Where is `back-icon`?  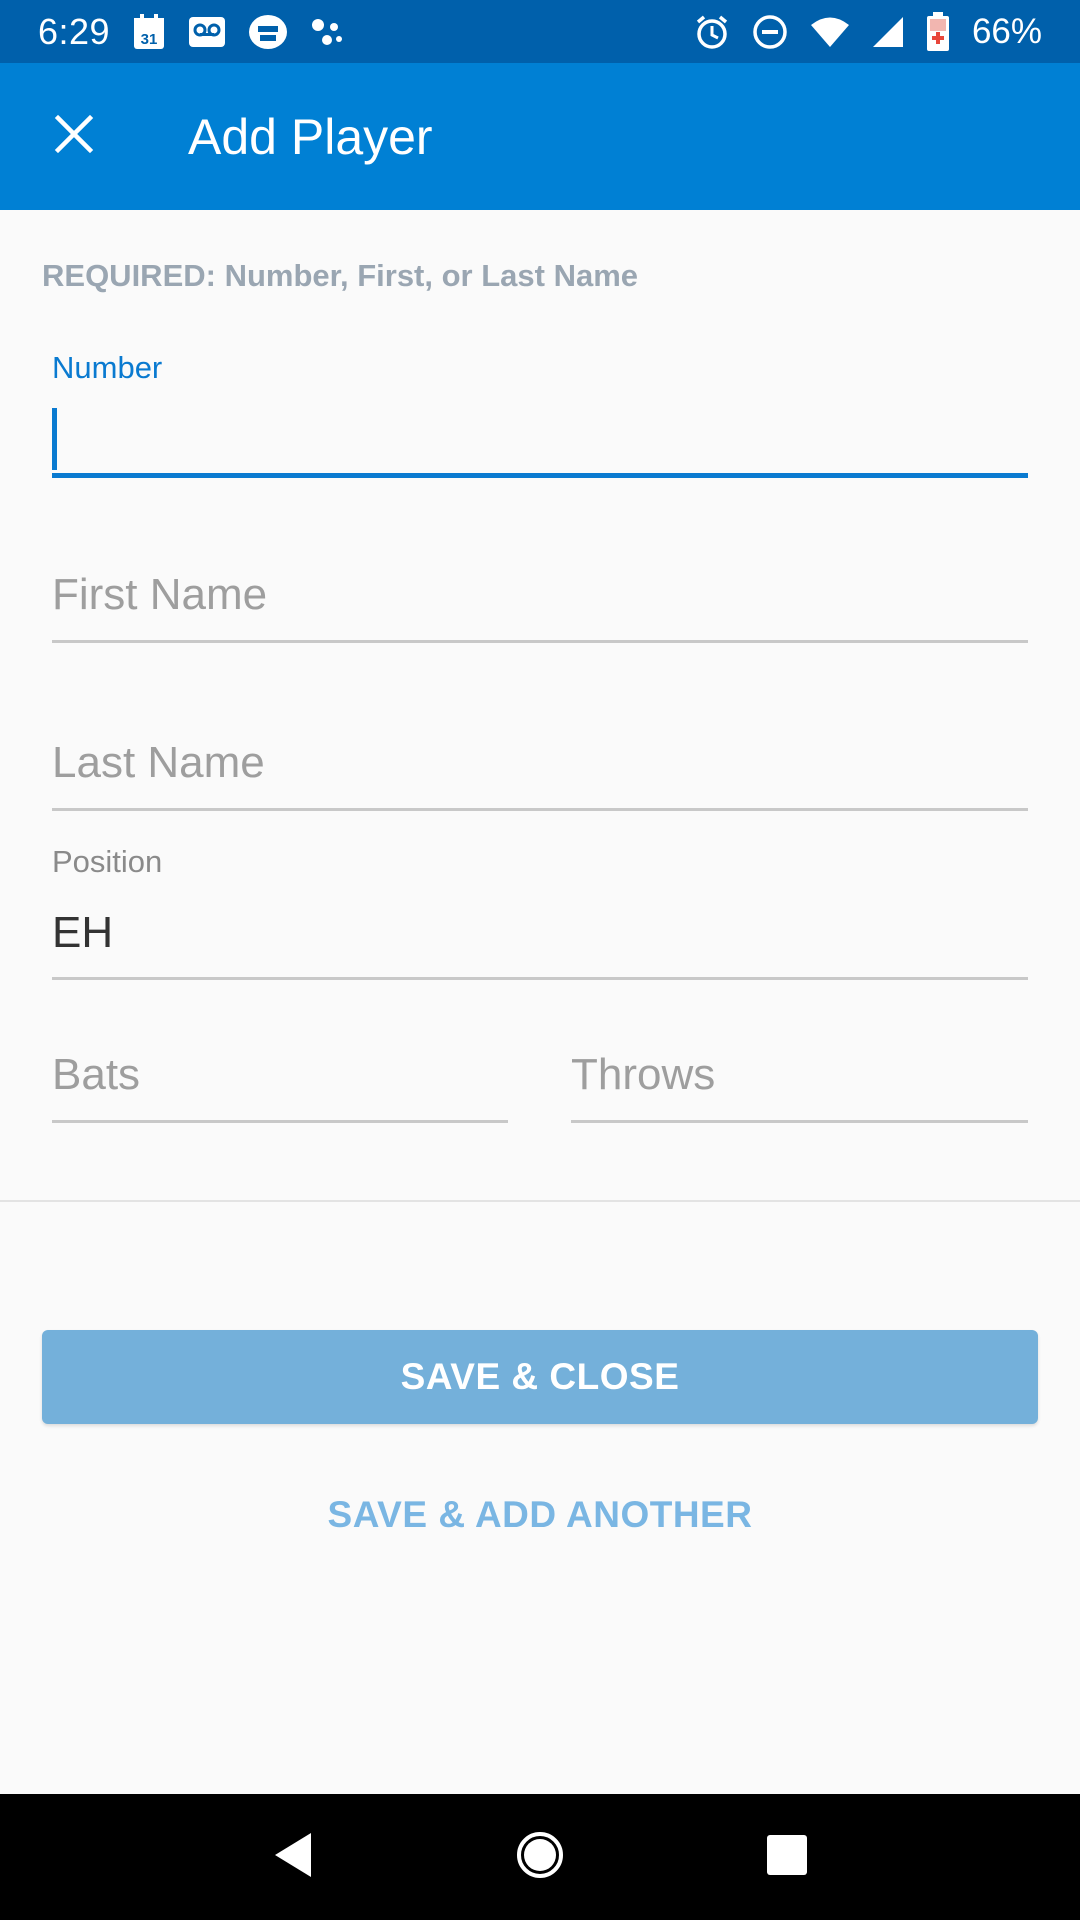
back-icon is located at coordinates (293, 1857).